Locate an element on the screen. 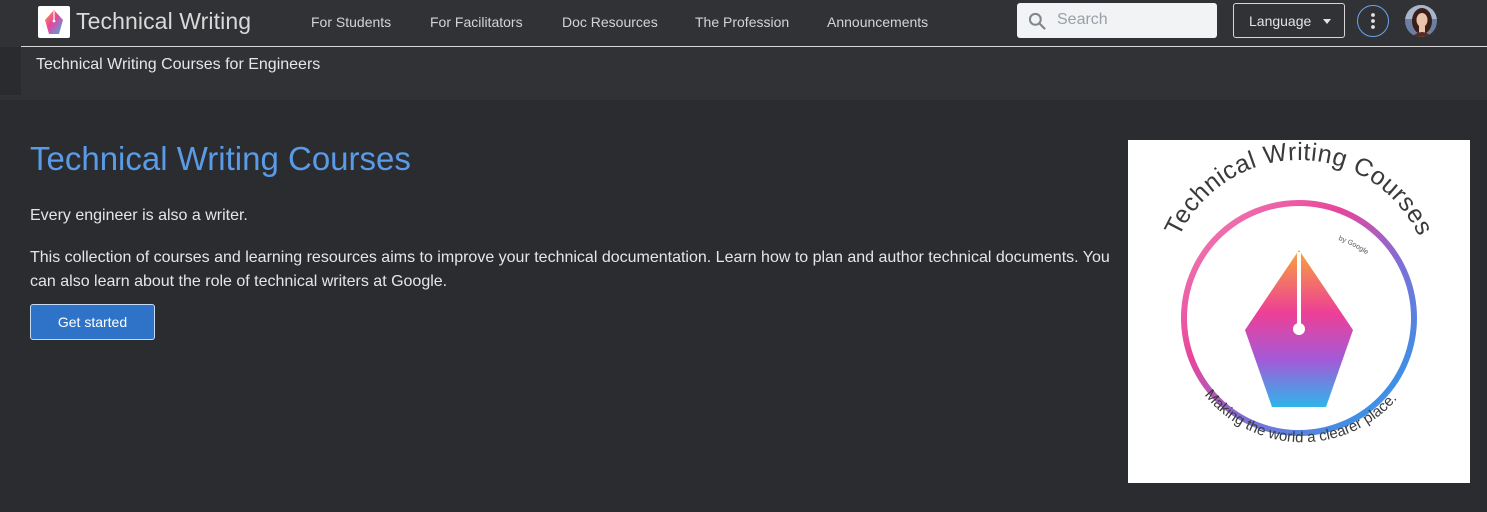  nav-doc-resources: Doc Resources is located at coordinates (610, 22).